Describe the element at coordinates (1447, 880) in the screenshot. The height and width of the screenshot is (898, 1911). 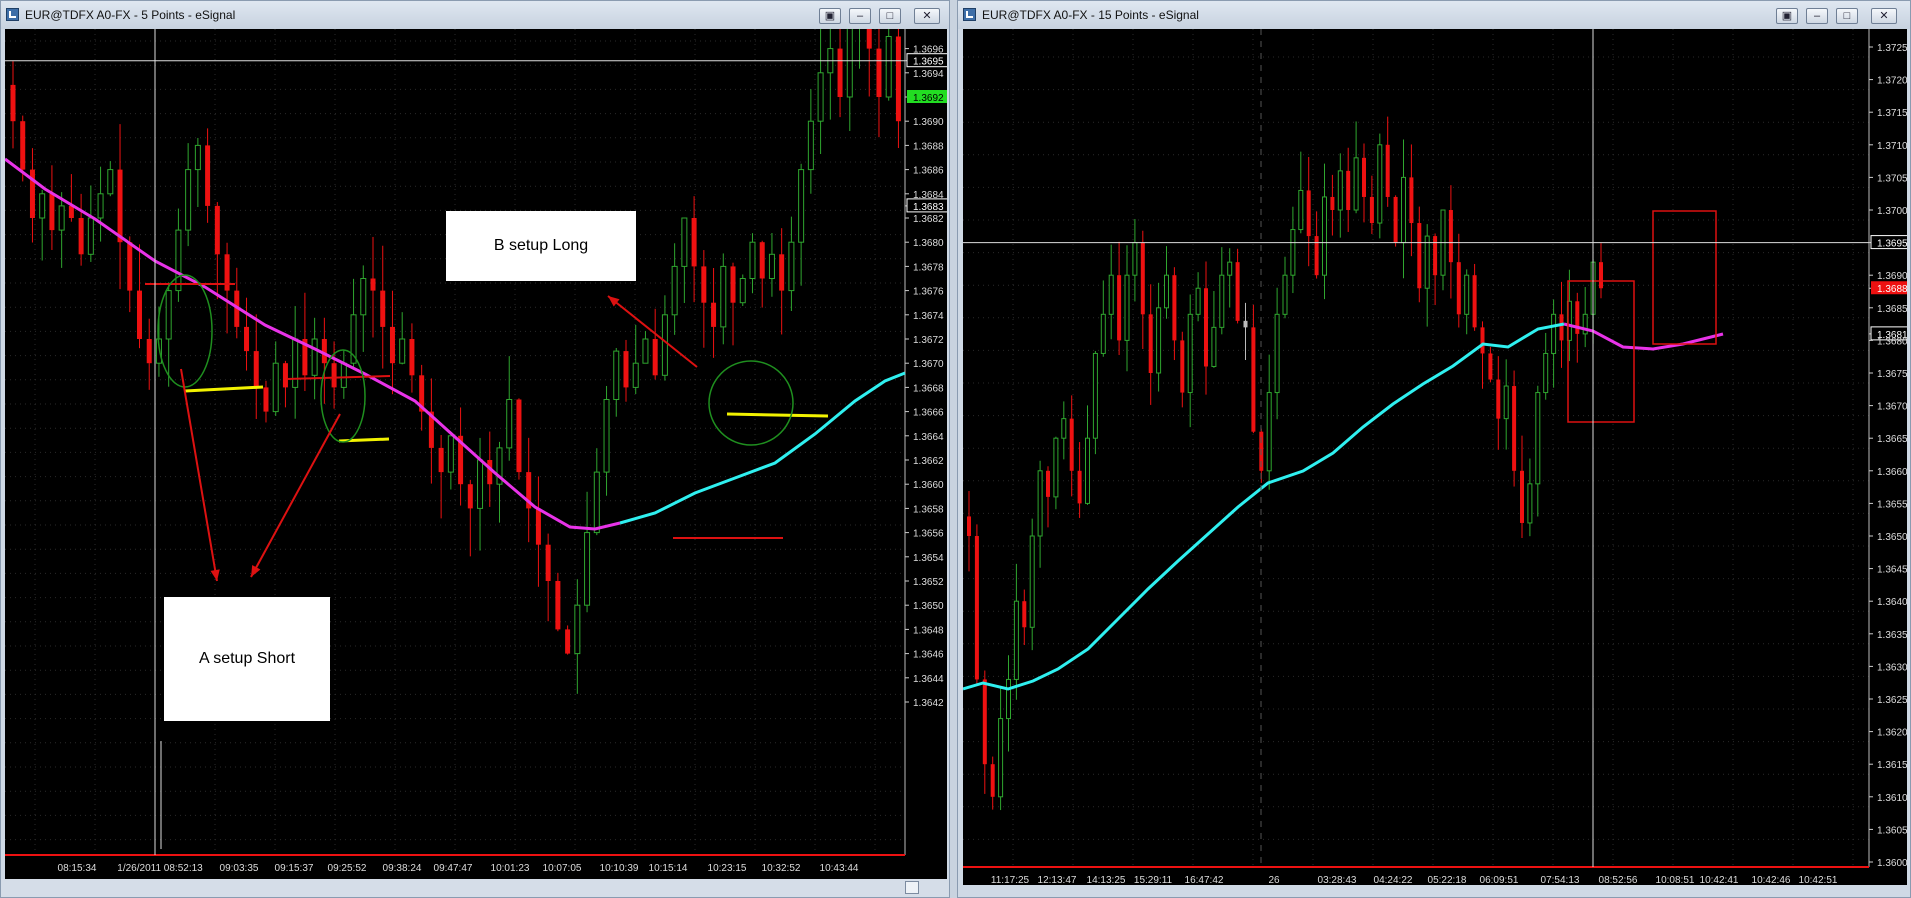
I see `time-label: 05:22:18` at that location.